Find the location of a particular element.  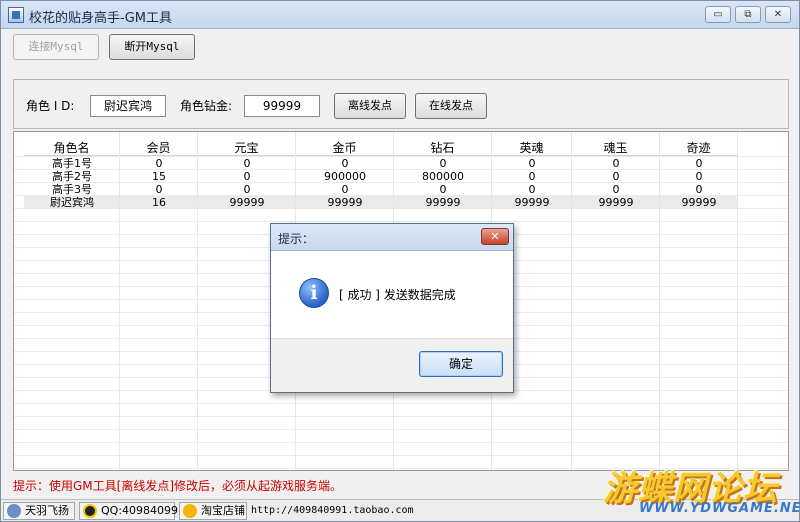

app-icon is located at coordinates (16, 15).